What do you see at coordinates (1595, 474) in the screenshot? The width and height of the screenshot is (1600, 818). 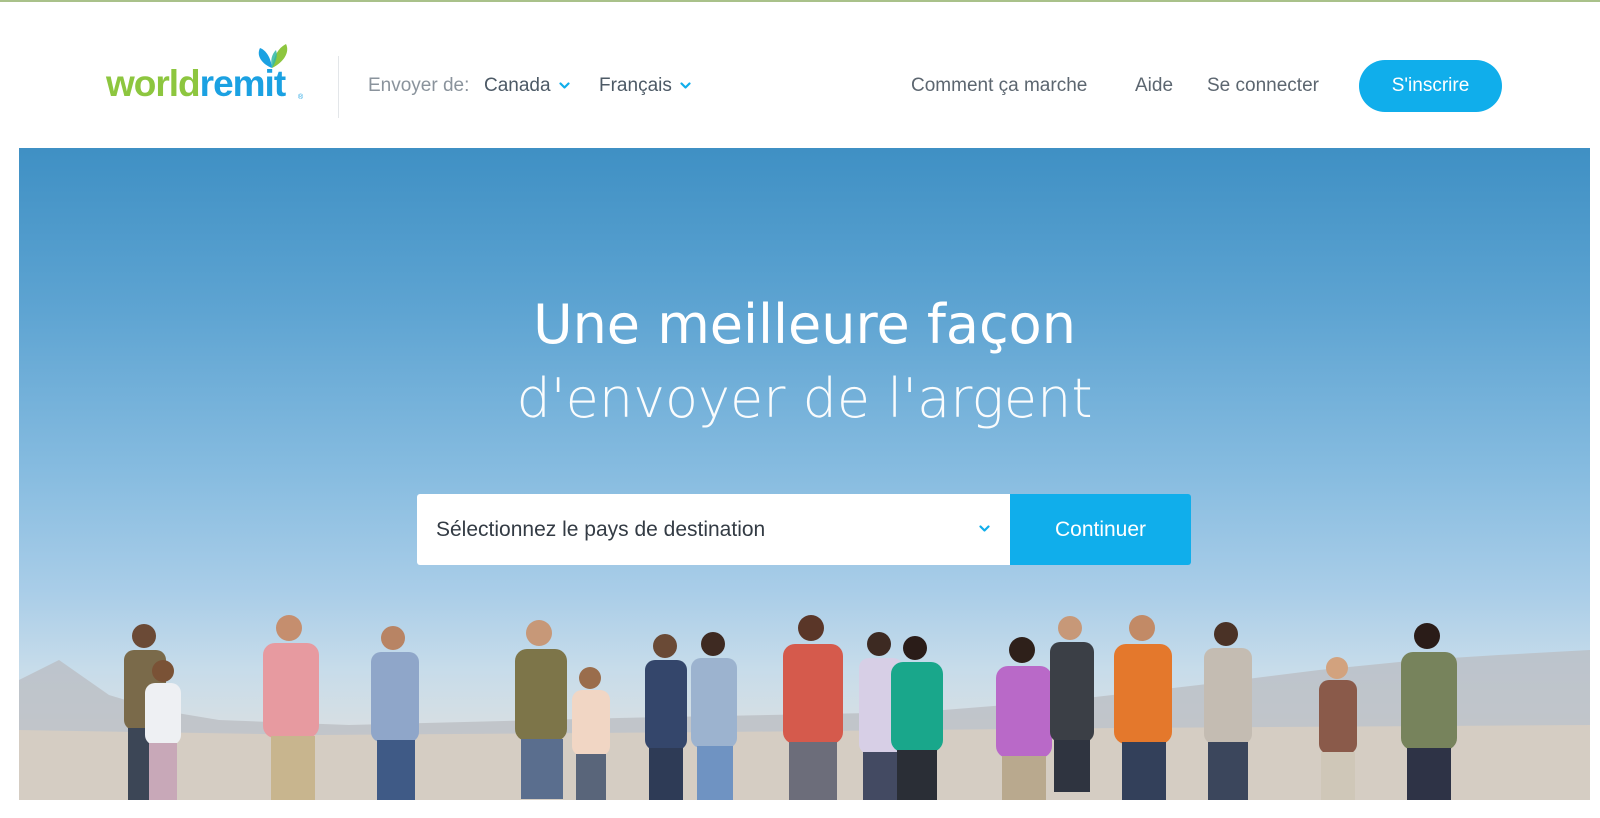 I see `page-right-margin` at bounding box center [1595, 474].